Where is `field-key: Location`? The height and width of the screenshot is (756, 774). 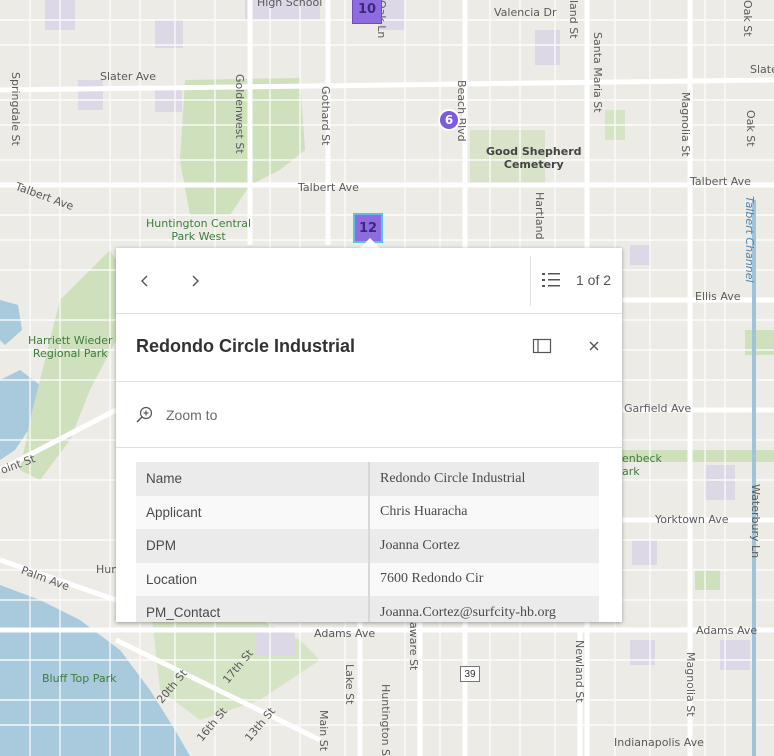
field-key: Location is located at coordinates (253, 579).